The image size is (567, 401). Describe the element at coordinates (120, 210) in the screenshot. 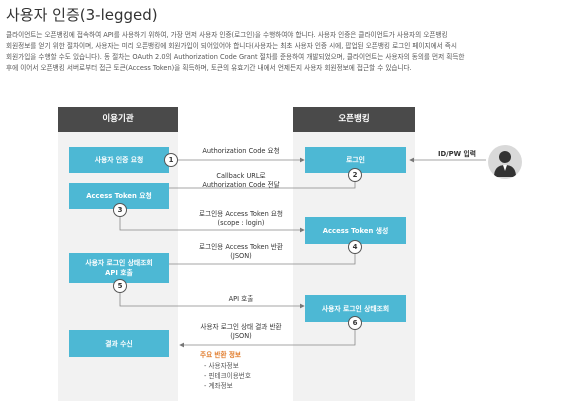

I see `step-badge-3: 3` at that location.